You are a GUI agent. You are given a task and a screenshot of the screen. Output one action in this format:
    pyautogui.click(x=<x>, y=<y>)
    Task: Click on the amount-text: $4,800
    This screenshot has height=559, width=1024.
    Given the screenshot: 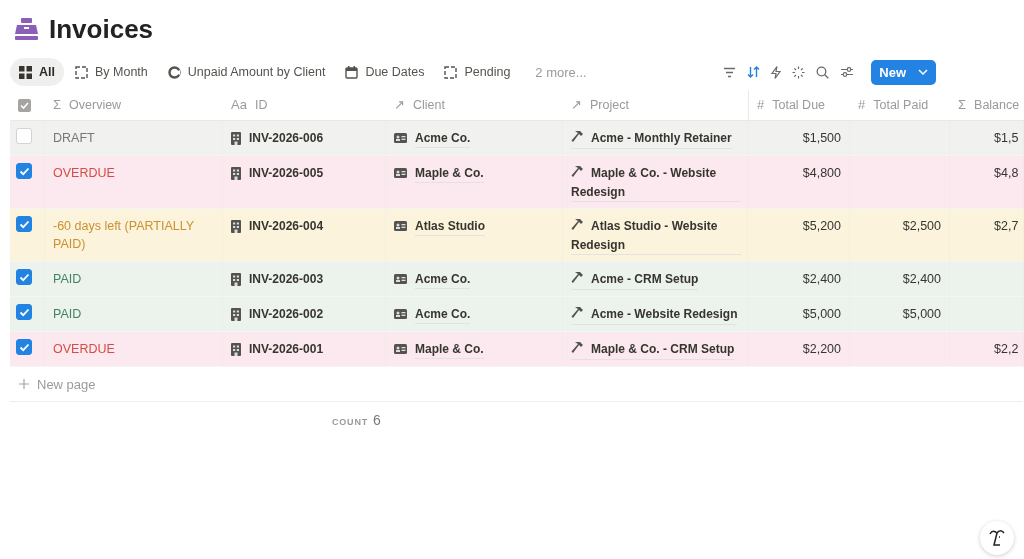 What is the action you would take?
    pyautogui.click(x=821, y=173)
    